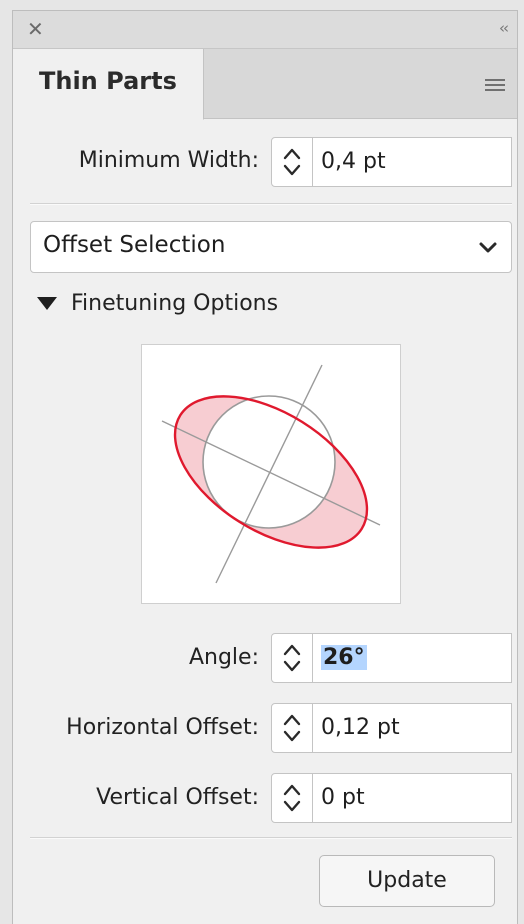  What do you see at coordinates (35, 29) in the screenshot?
I see `close-icon: ✕` at bounding box center [35, 29].